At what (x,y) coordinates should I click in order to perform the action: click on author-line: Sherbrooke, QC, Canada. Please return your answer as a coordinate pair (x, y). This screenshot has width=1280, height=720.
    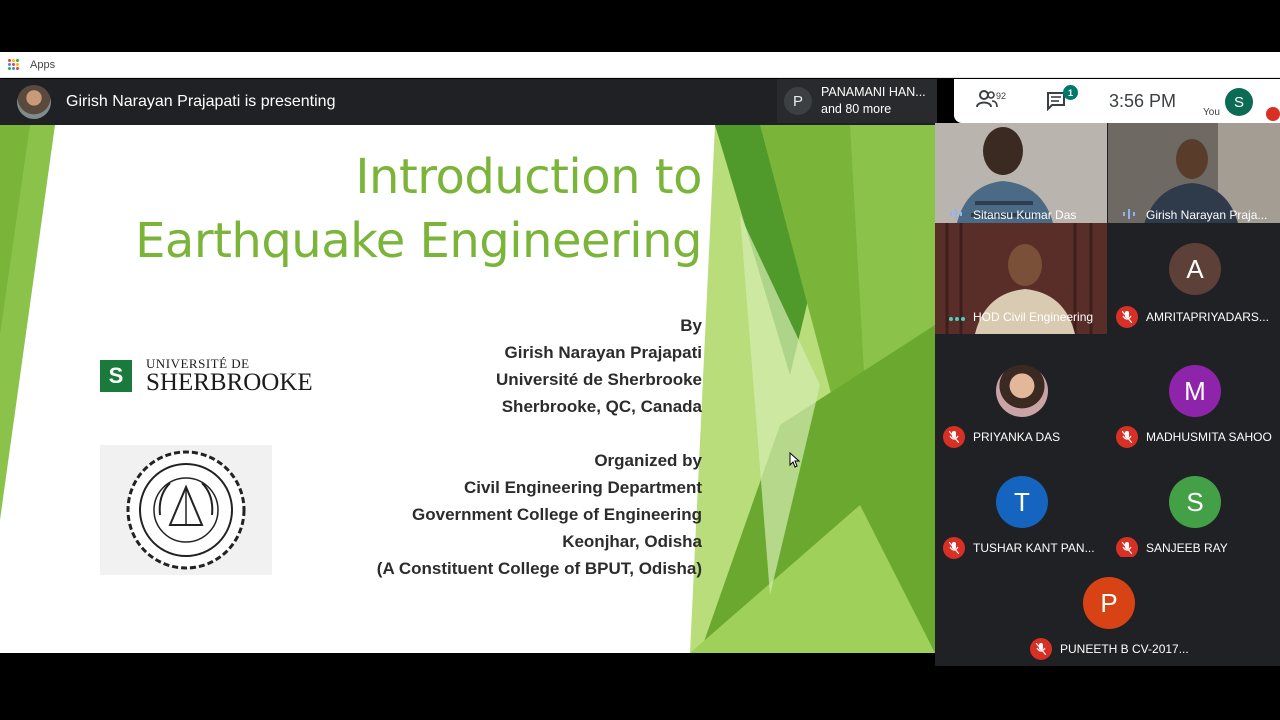
    Looking at the image, I should click on (601, 406).